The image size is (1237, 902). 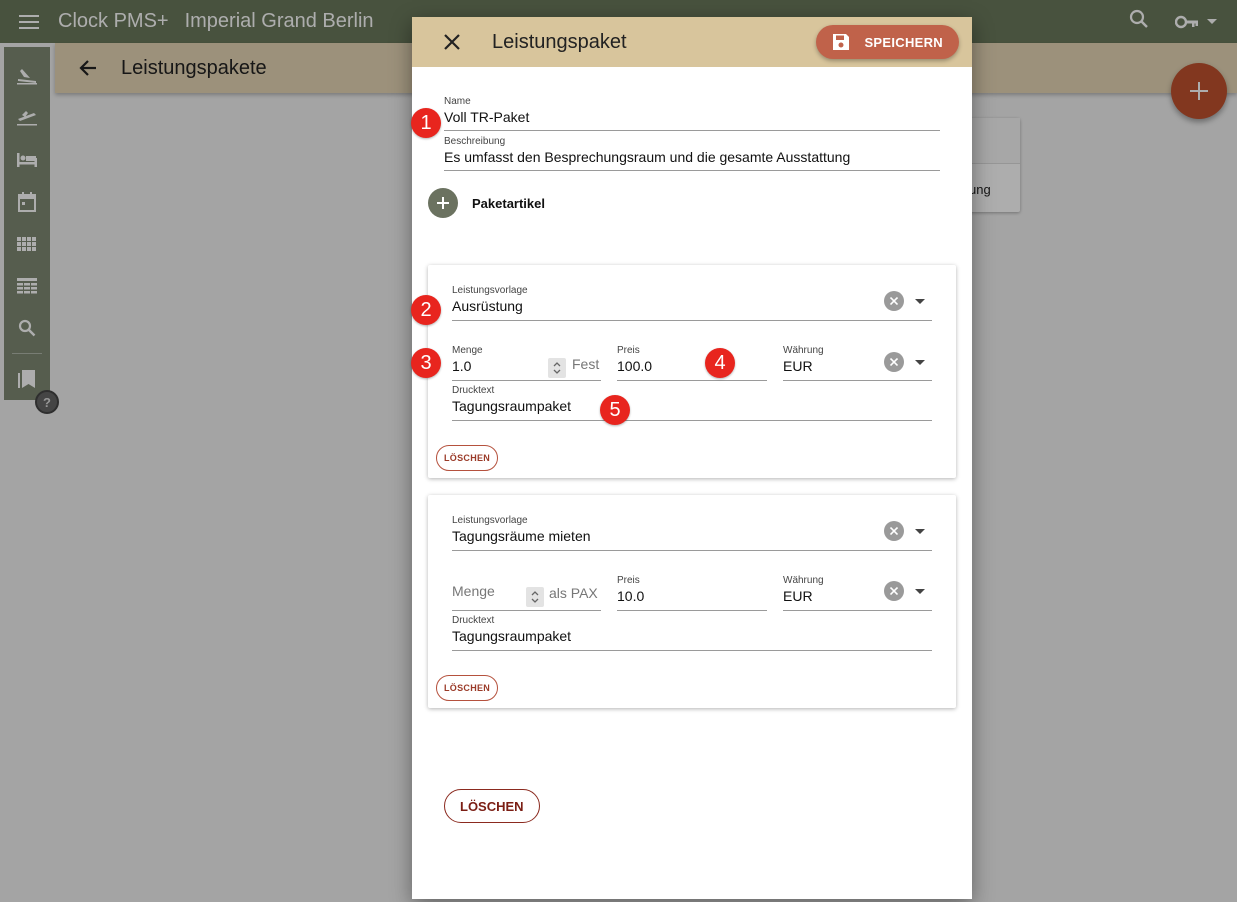 What do you see at coordinates (692, 363) in the screenshot?
I see `price-field: Preis 100.0` at bounding box center [692, 363].